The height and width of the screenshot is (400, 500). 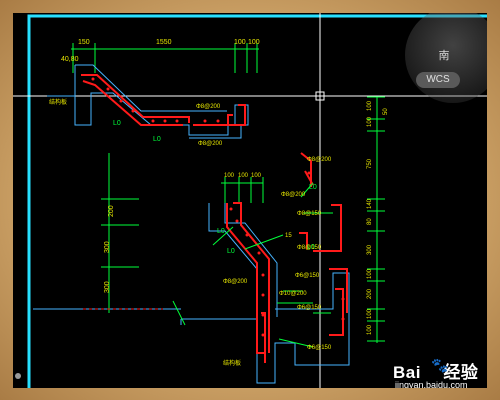 What do you see at coordinates (70, 59) in the screenshot?
I see `dim-40-80: 40,80` at bounding box center [70, 59].